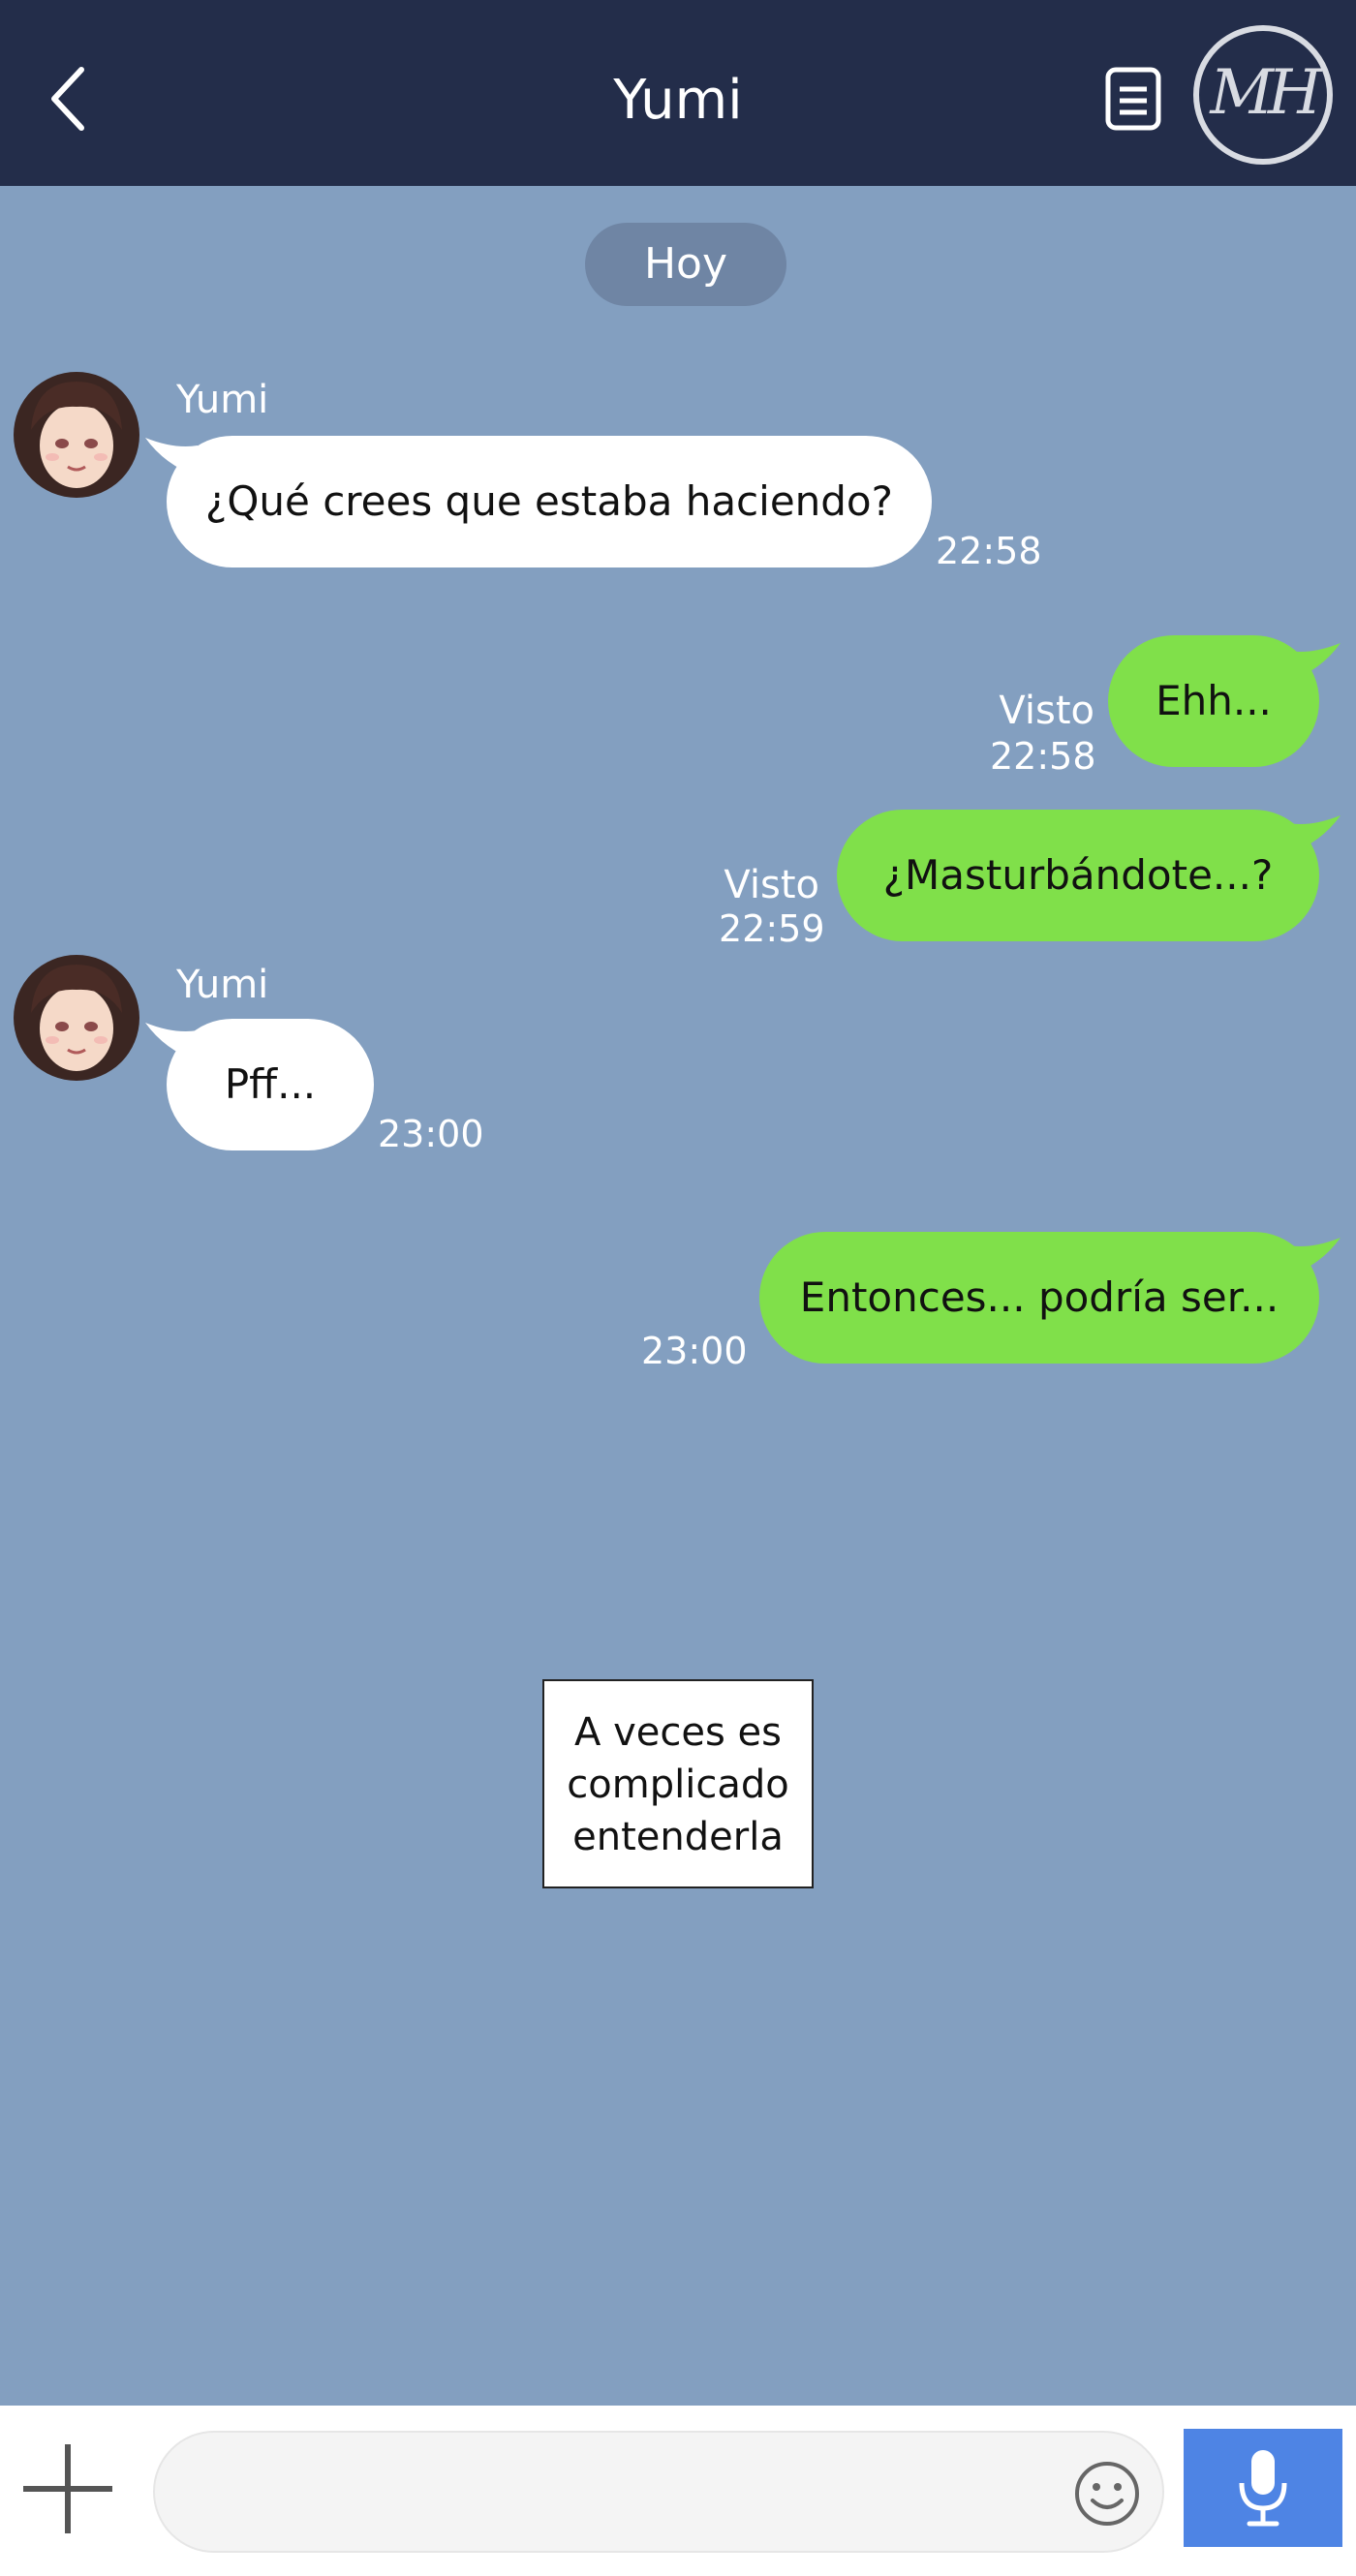 The width and height of the screenshot is (1356, 2576). What do you see at coordinates (678, 1837) in the screenshot?
I see `narration-line: entenderla` at bounding box center [678, 1837].